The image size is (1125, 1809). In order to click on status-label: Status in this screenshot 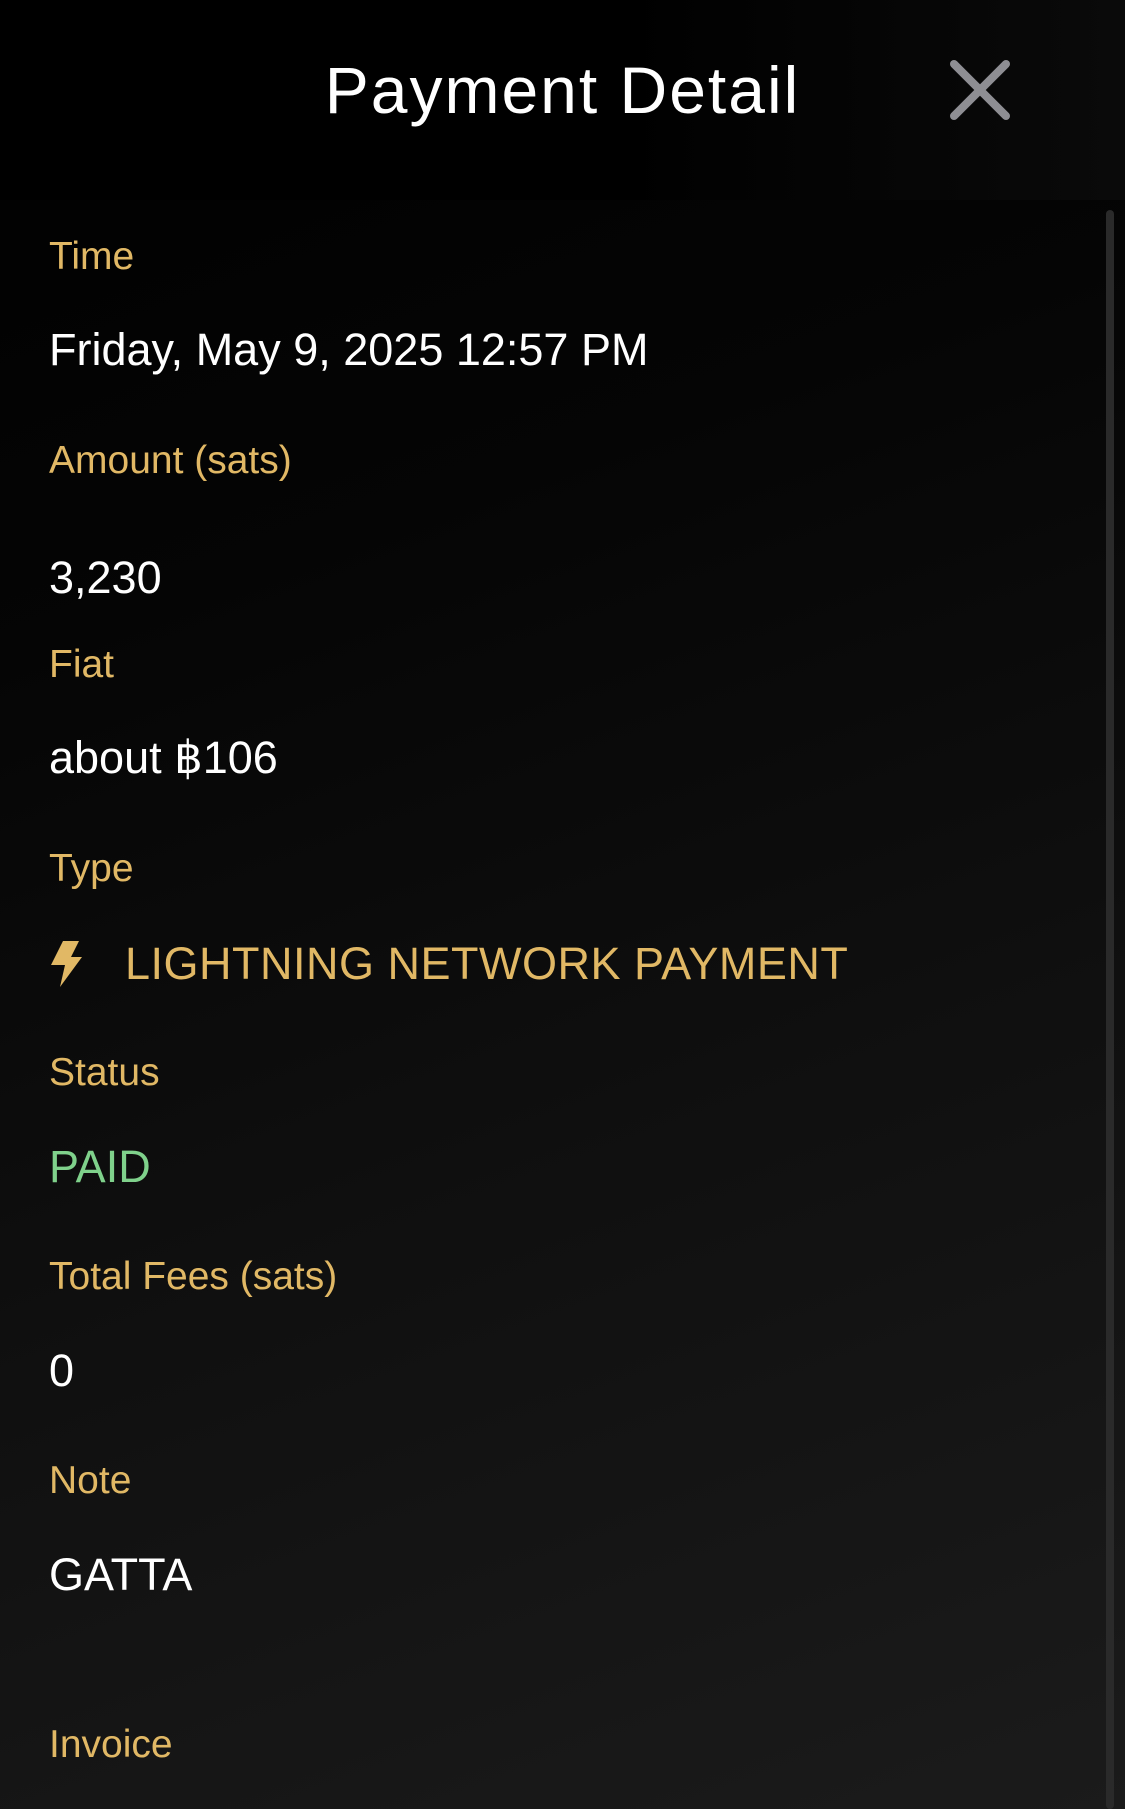, I will do `click(104, 1072)`.